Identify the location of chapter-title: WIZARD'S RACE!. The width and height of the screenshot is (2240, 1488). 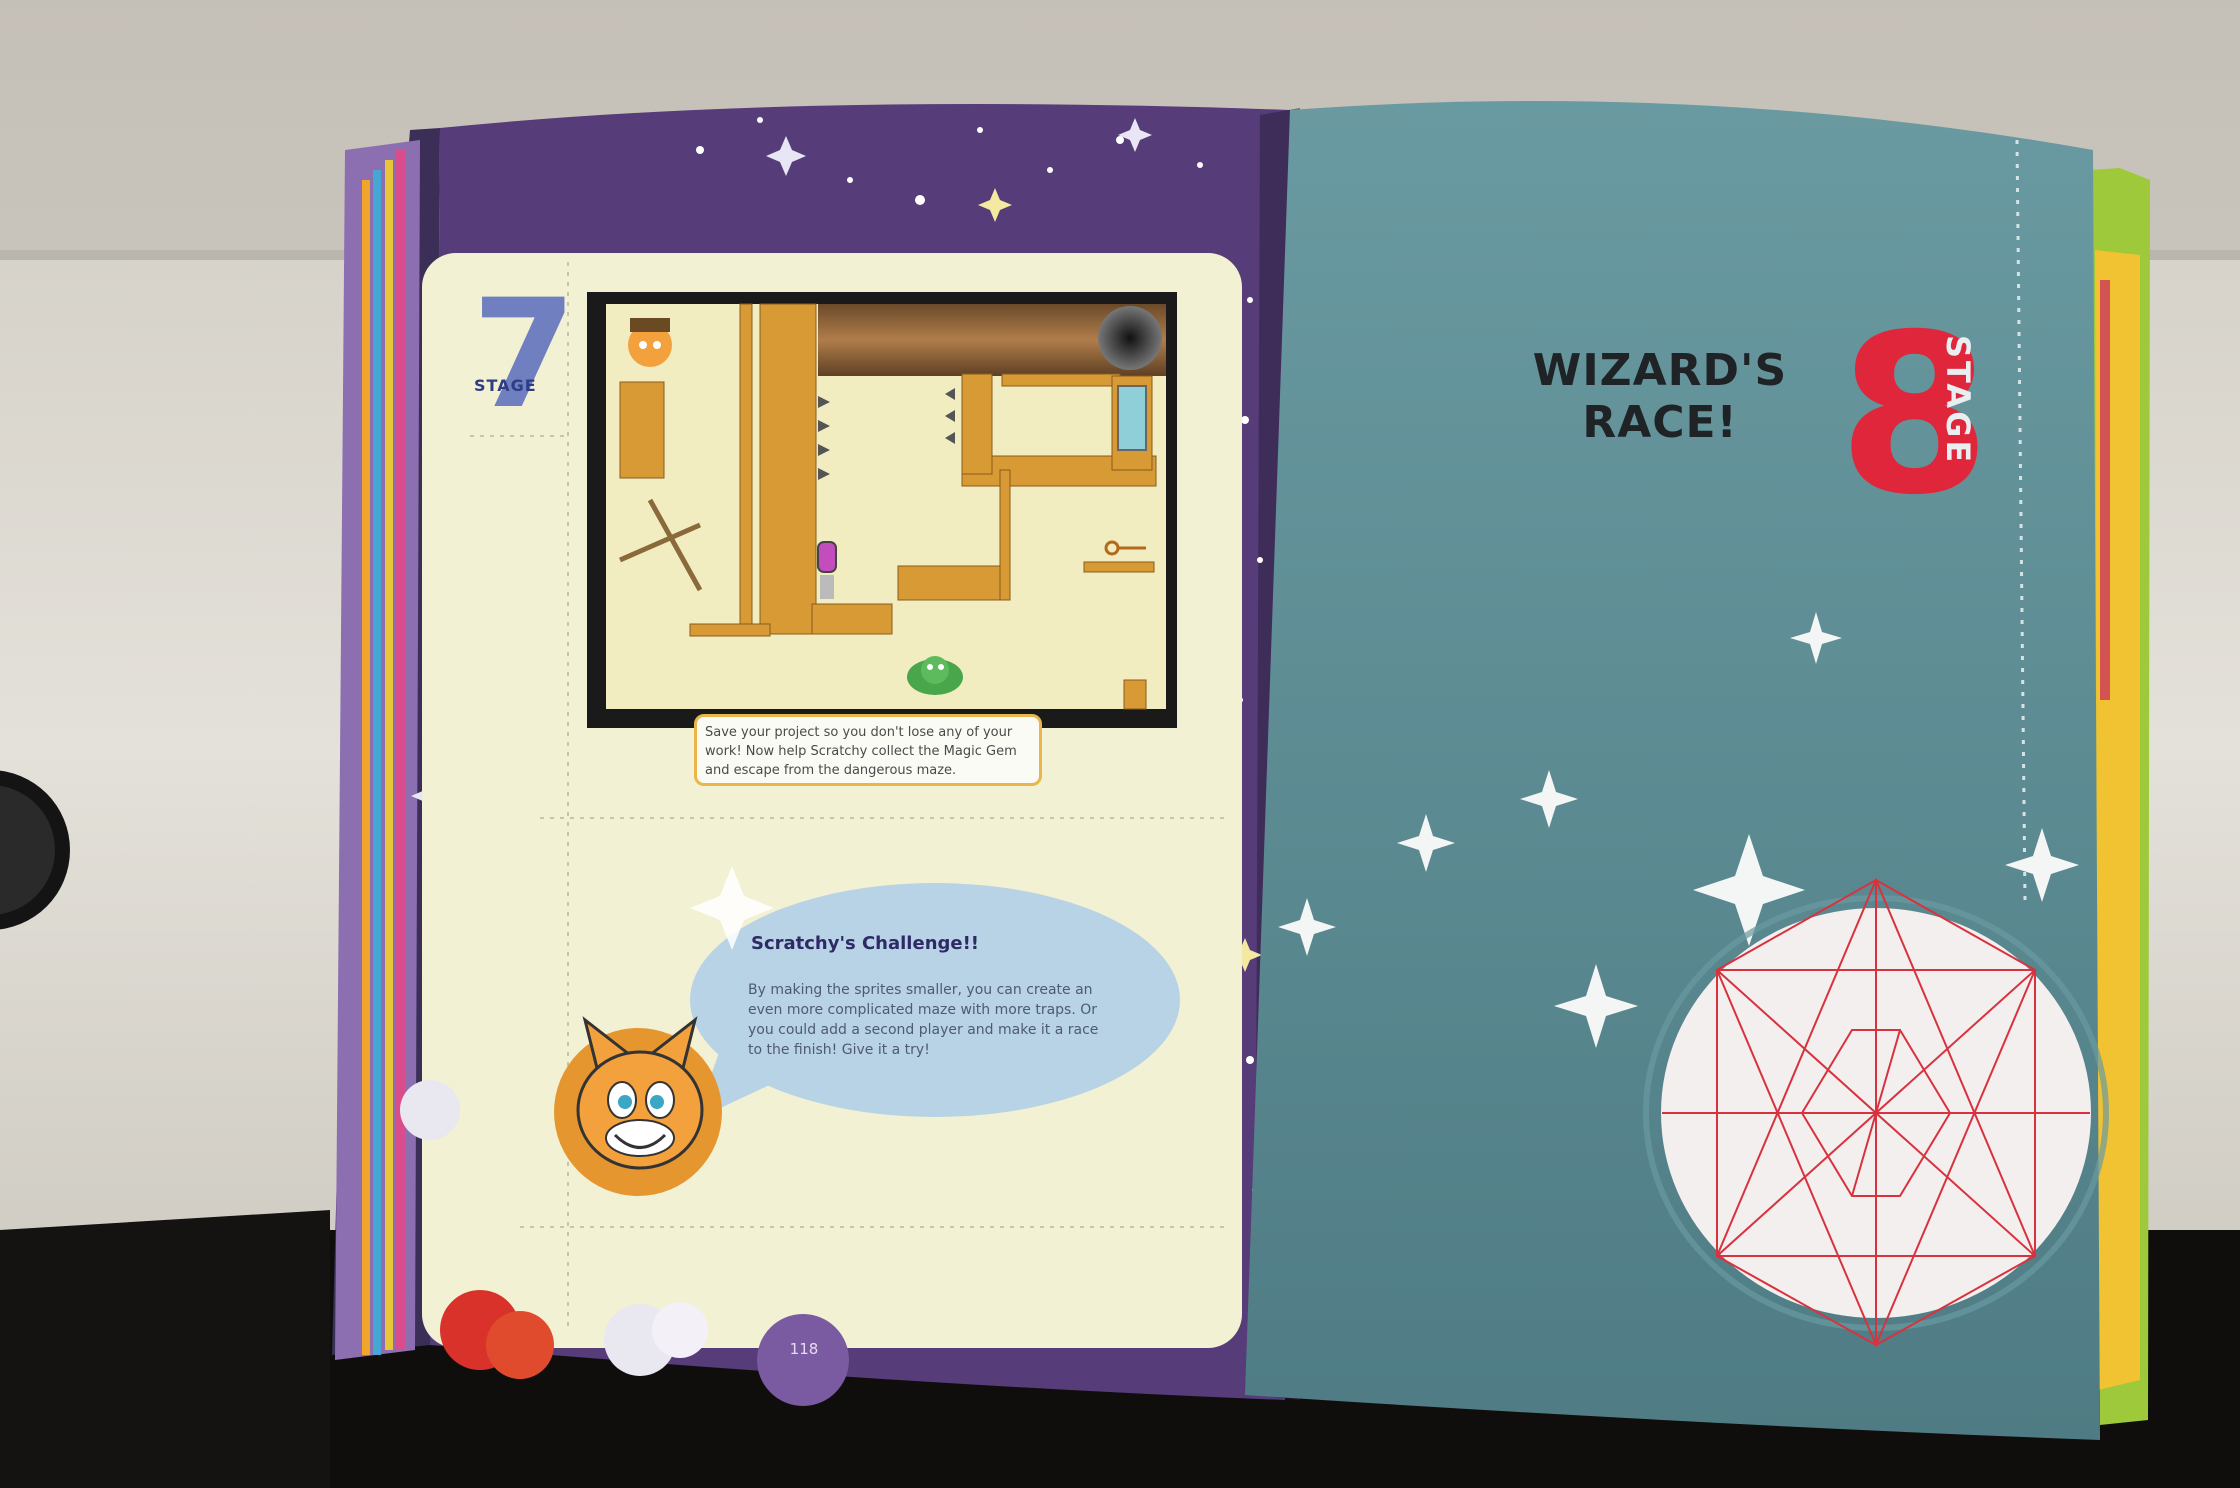
(1660, 397).